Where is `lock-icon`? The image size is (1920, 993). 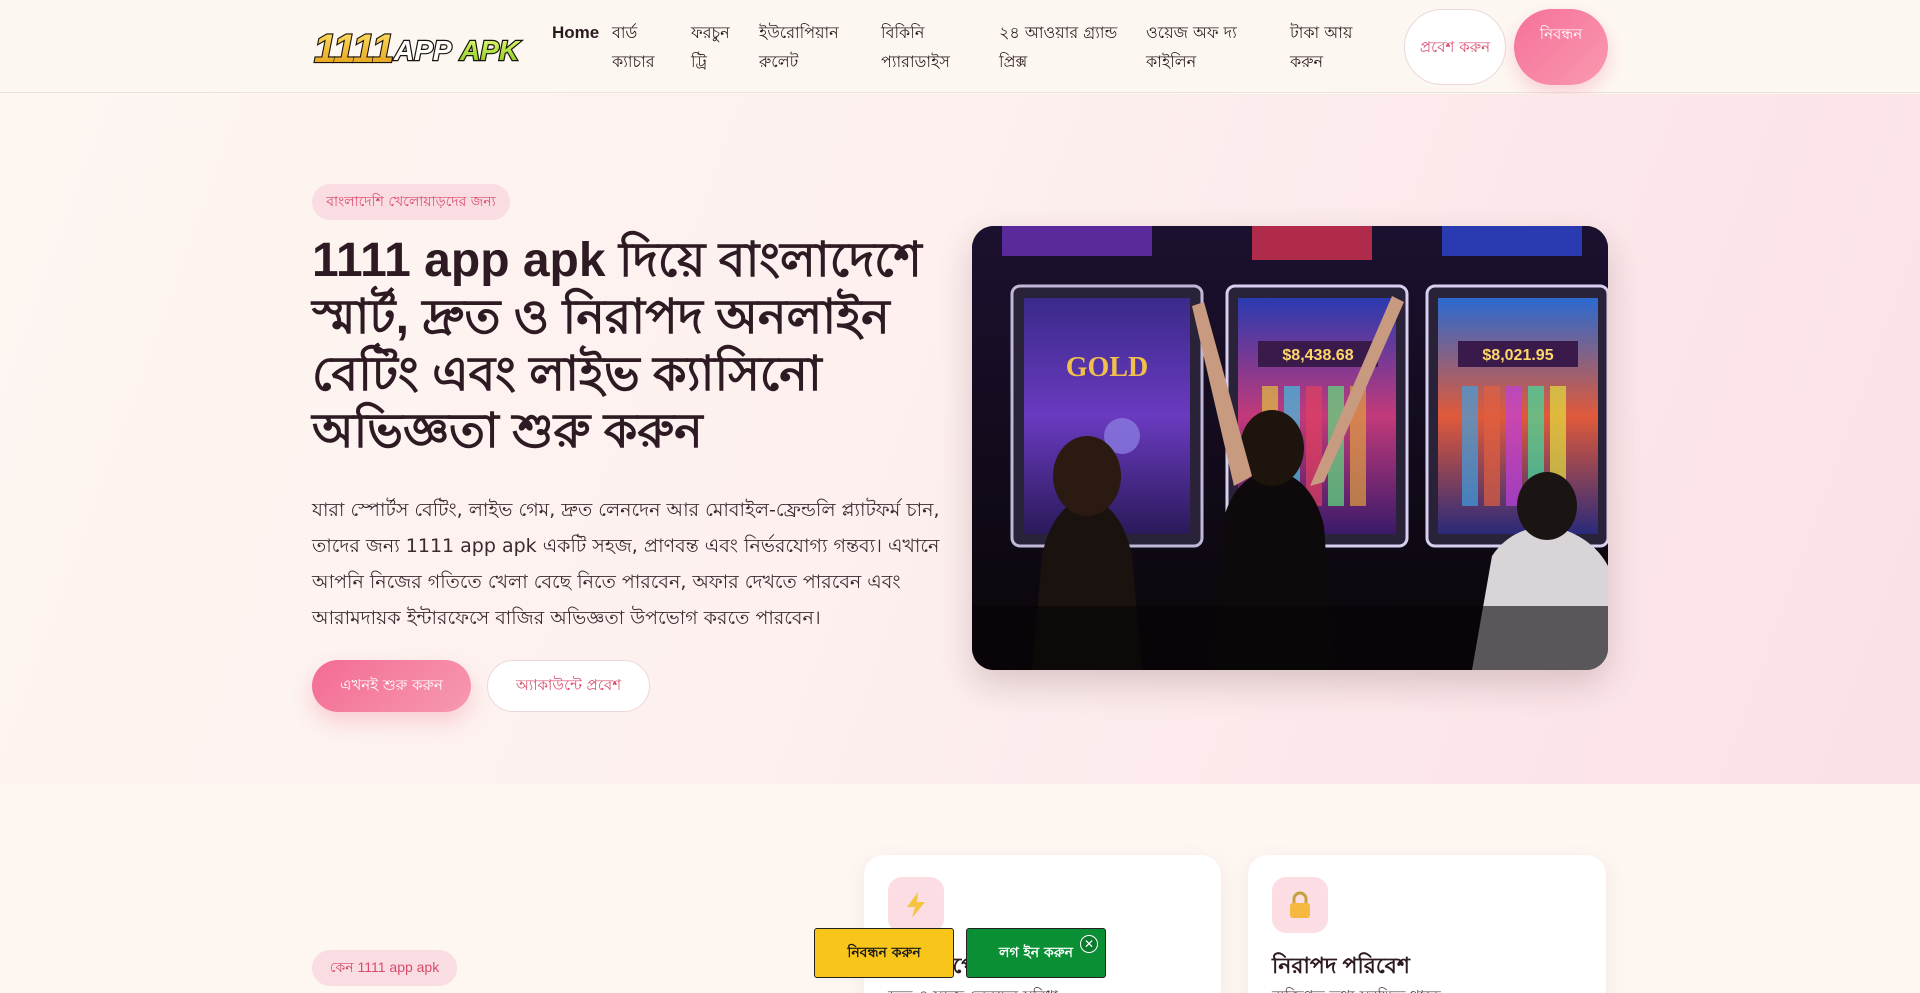 lock-icon is located at coordinates (1300, 905).